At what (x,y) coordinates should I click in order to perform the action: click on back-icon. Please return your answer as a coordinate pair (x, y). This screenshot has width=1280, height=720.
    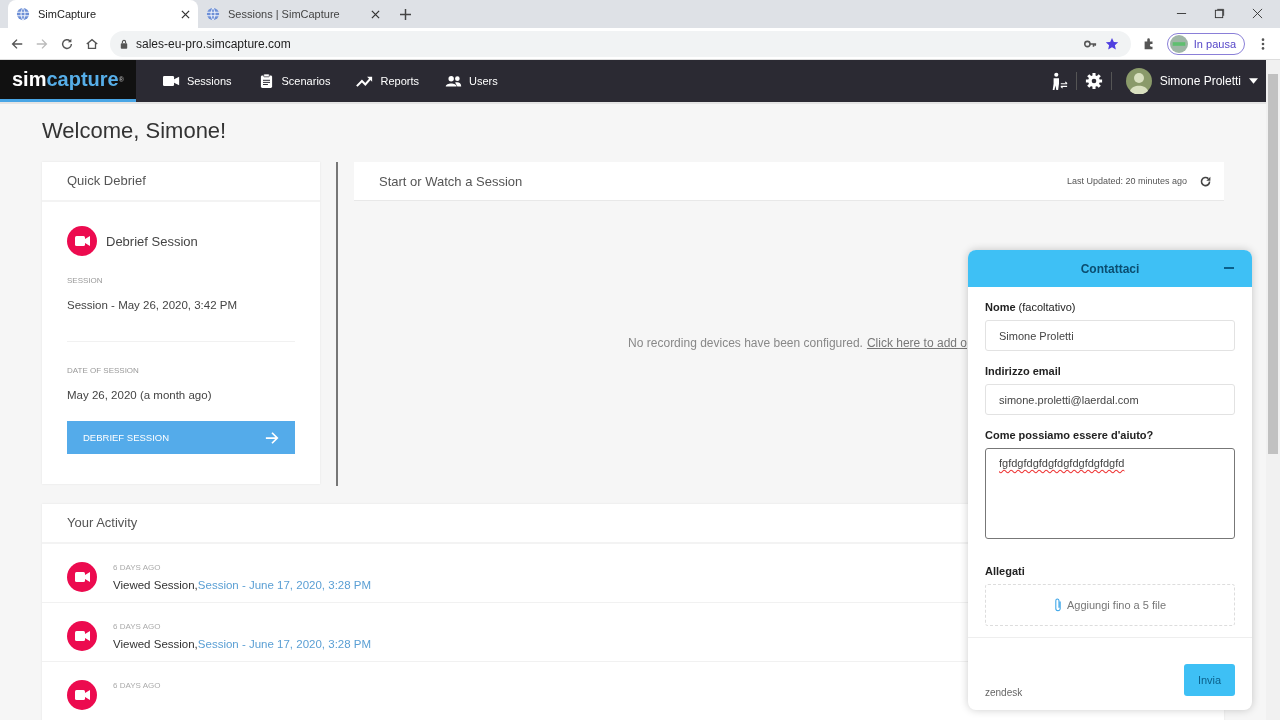
    Looking at the image, I should click on (17, 43).